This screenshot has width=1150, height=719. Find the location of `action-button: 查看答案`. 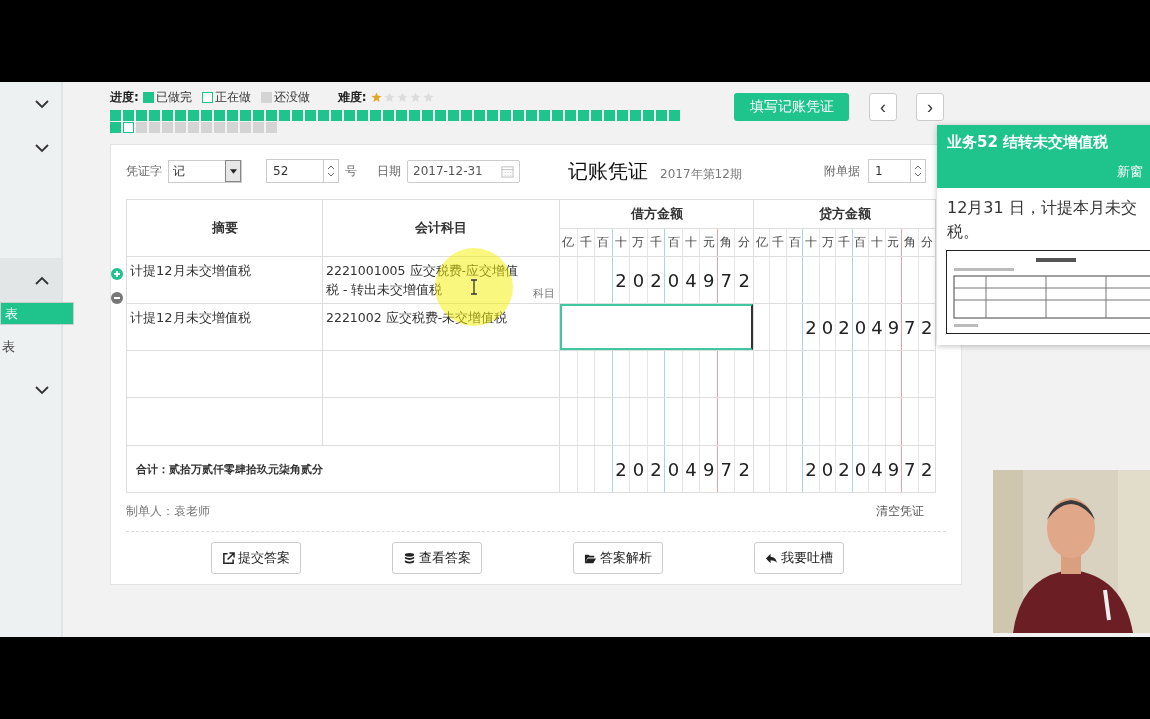

action-button: 查看答案 is located at coordinates (437, 558).